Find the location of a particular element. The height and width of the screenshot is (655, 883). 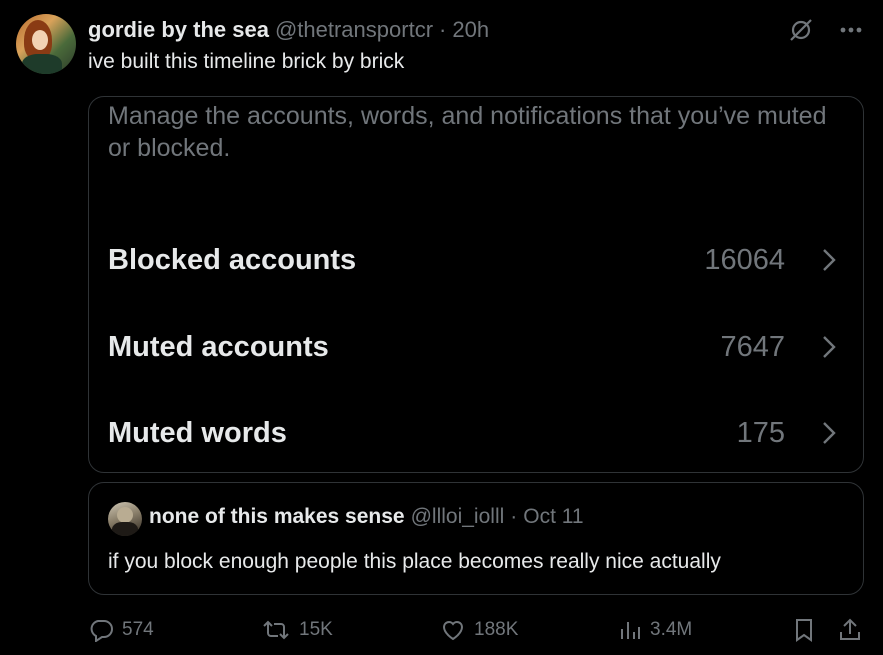

reply-count: 574 is located at coordinates (138, 629).